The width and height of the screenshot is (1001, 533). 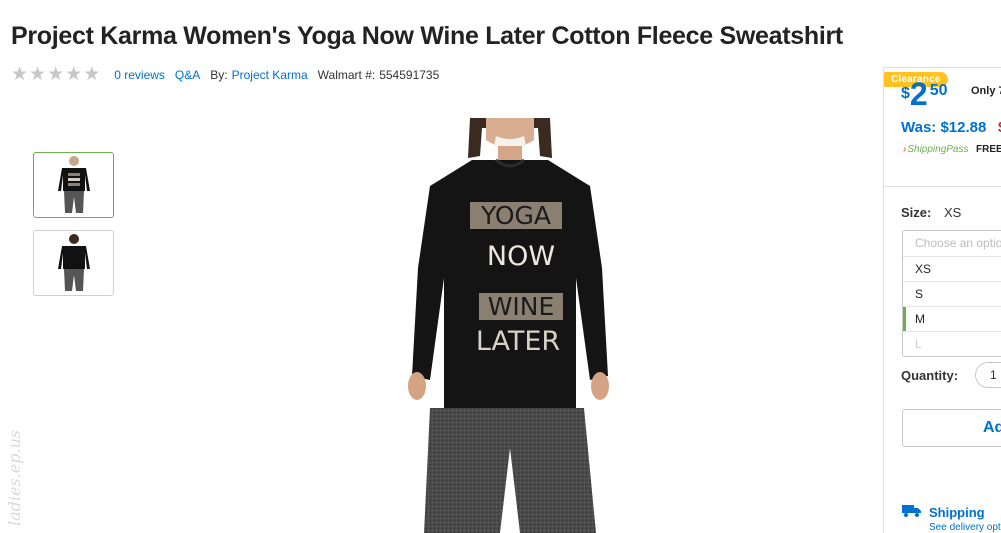 I want to click on shipping-pass-text: ShippingPass, so click(x=938, y=149).